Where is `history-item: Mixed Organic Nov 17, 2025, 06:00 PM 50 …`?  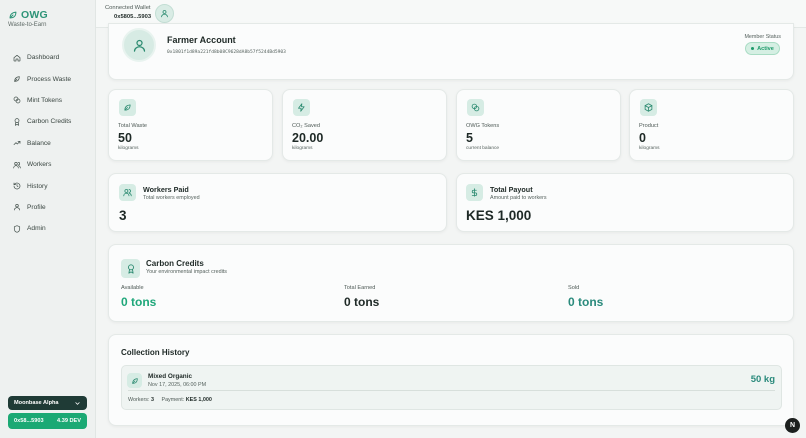
history-item: Mixed Organic Nov 17, 2025, 06:00 PM 50 … is located at coordinates (451, 387).